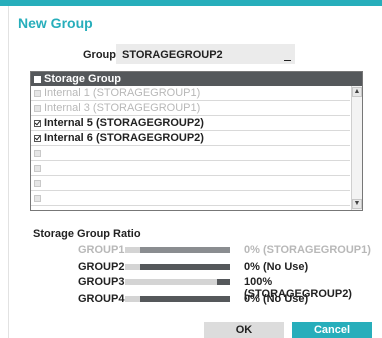  What do you see at coordinates (87, 234) in the screenshot?
I see `storage-group-ratio-title: Storage Group Ratio` at bounding box center [87, 234].